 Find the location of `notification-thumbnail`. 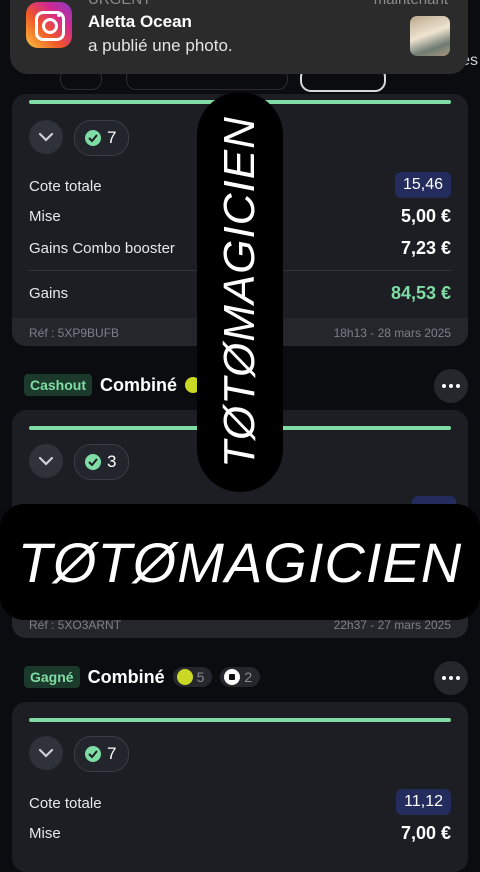

notification-thumbnail is located at coordinates (430, 36).